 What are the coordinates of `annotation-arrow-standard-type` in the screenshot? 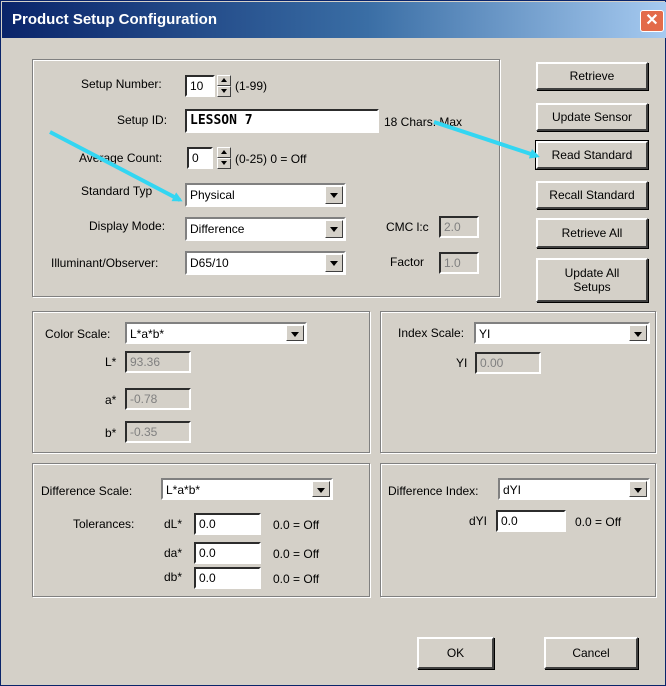 It's located at (116, 166).